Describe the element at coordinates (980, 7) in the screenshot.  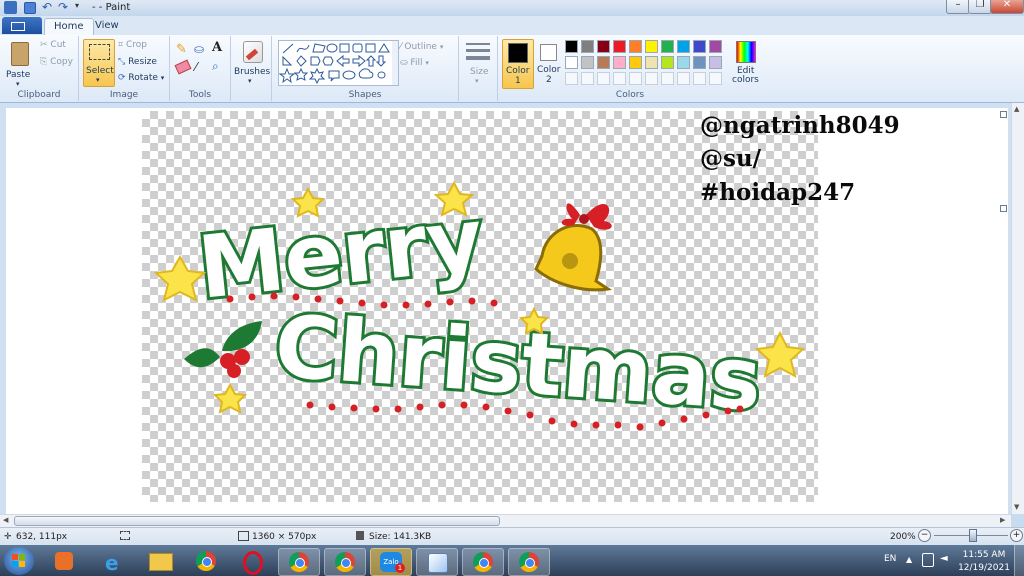
I see `restore-button: ❐` at that location.